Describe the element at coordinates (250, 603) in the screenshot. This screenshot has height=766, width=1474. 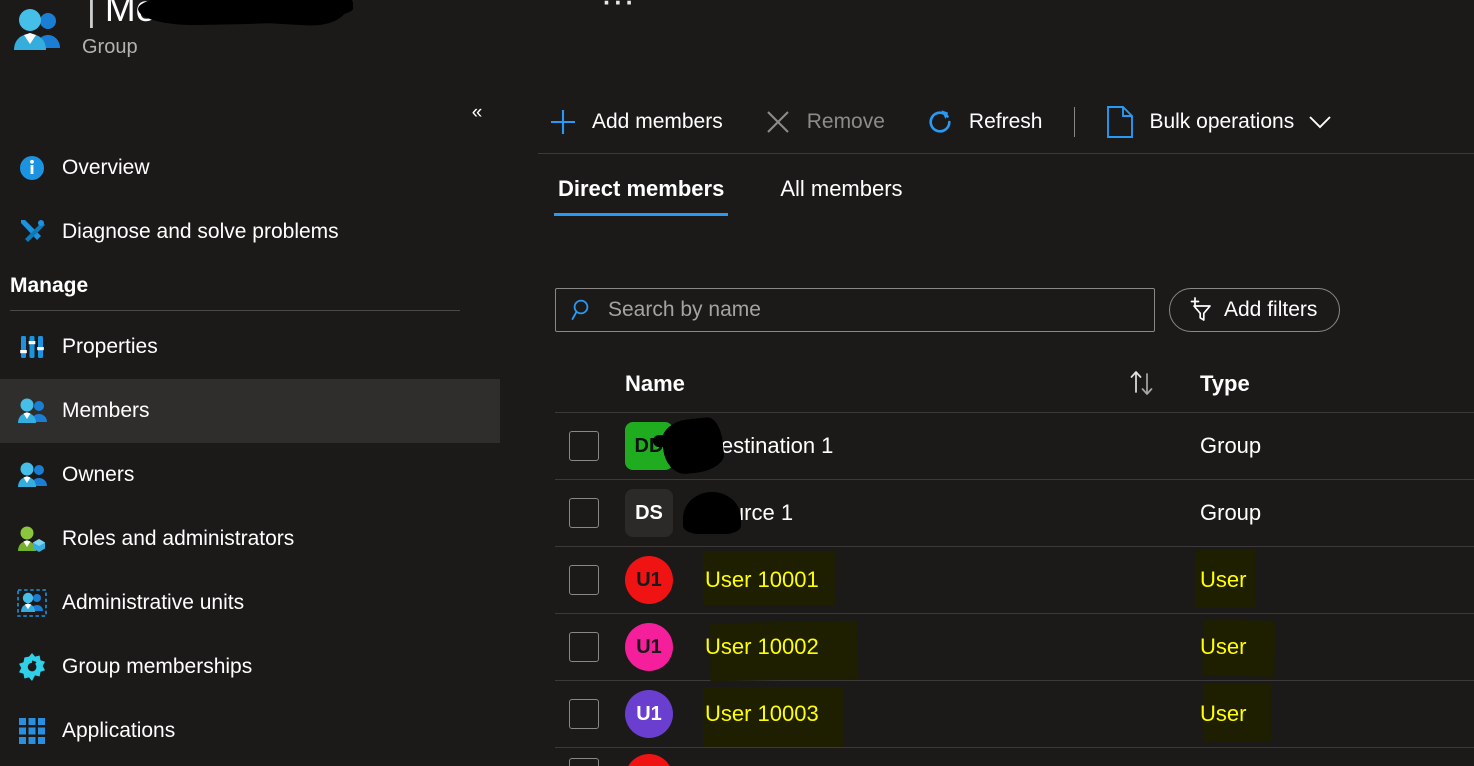
I see `sidebar-item-administrative-units: Administrative units` at that location.